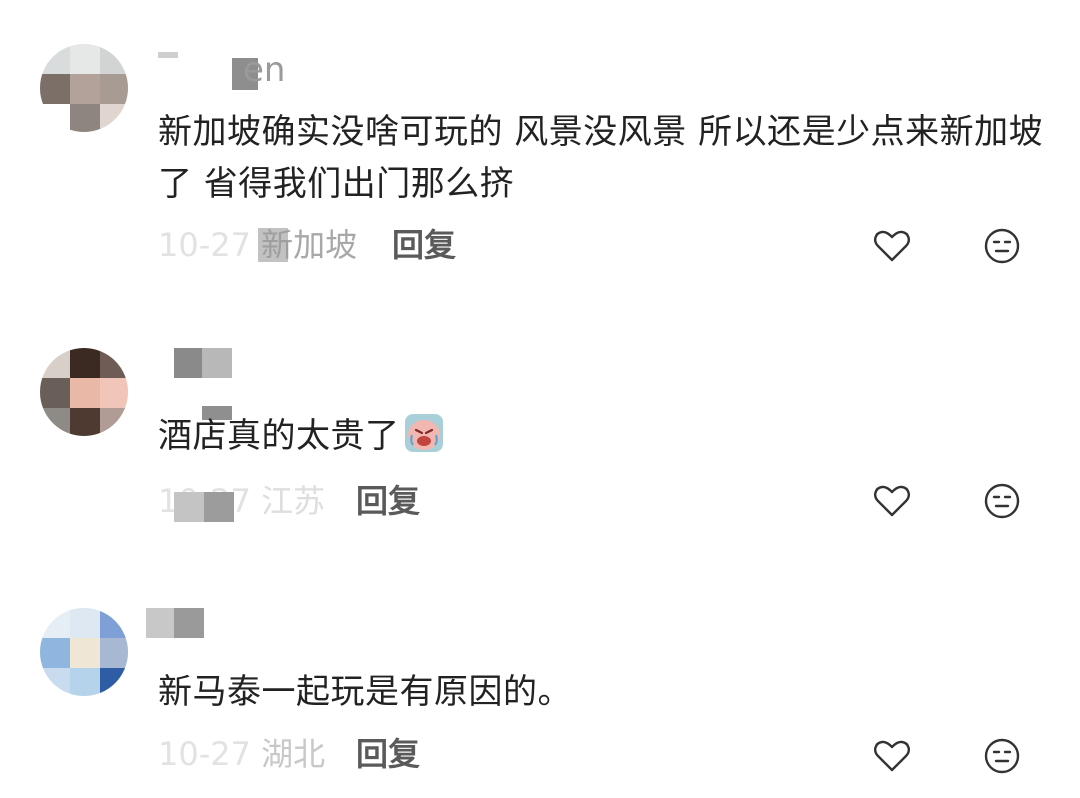 This screenshot has width=1080, height=798. Describe the element at coordinates (279, 436) in the screenshot. I see `comment-text-content: 酒店真的太贵了` at that location.